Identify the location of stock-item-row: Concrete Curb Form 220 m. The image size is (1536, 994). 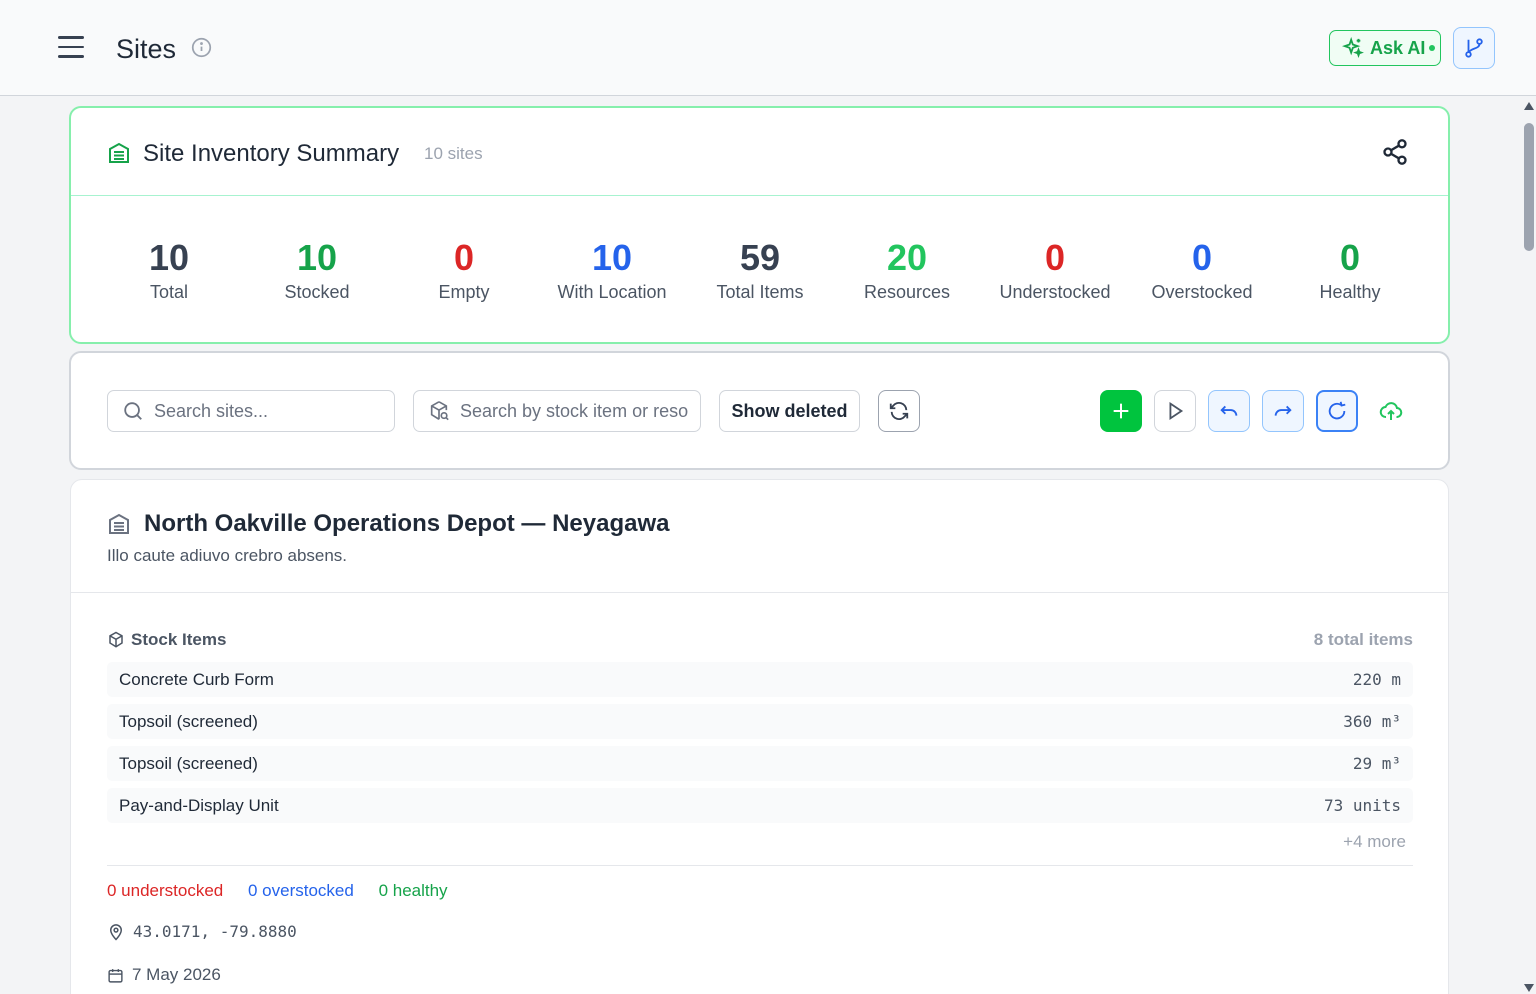
(760, 679).